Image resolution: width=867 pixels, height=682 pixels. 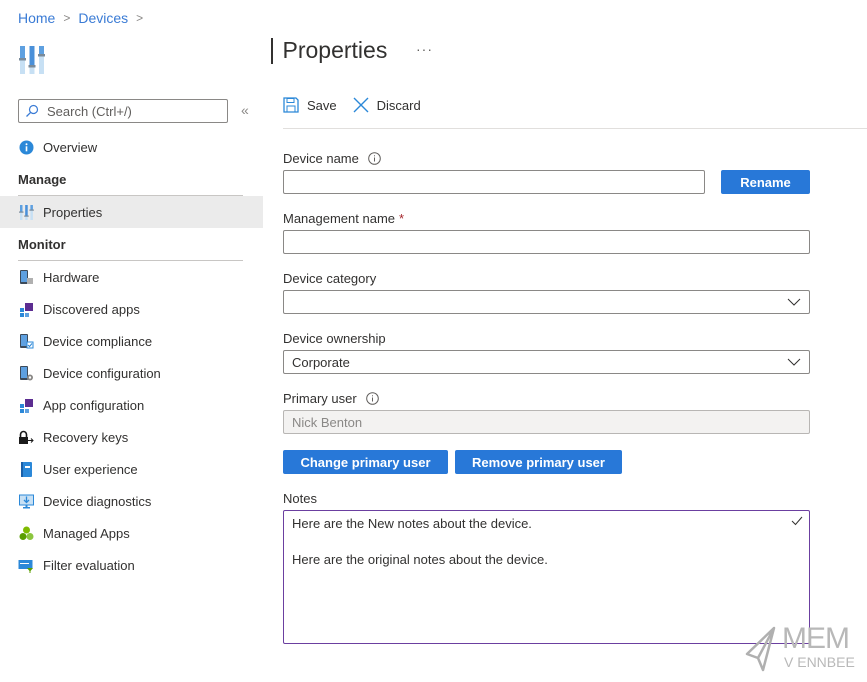 I want to click on sidebar-item-discovered-apps: Discovered apps, so click(x=131, y=309).